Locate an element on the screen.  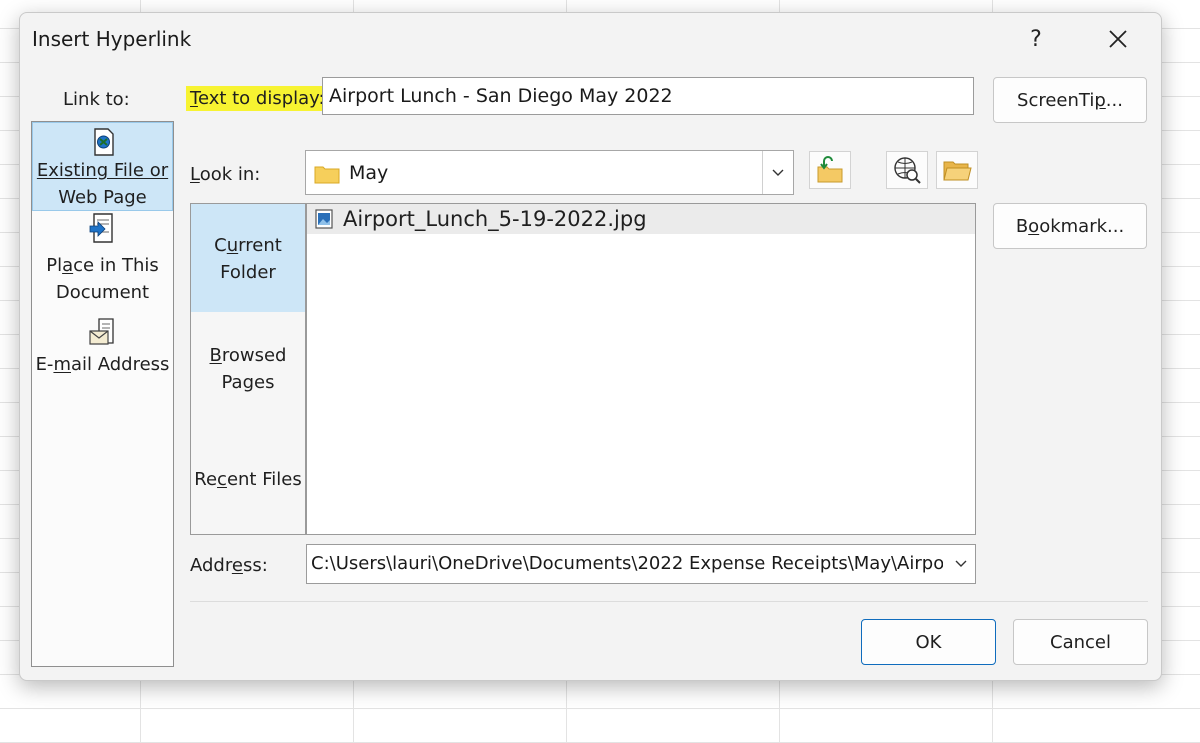
help-button: ? is located at coordinates (1036, 39).